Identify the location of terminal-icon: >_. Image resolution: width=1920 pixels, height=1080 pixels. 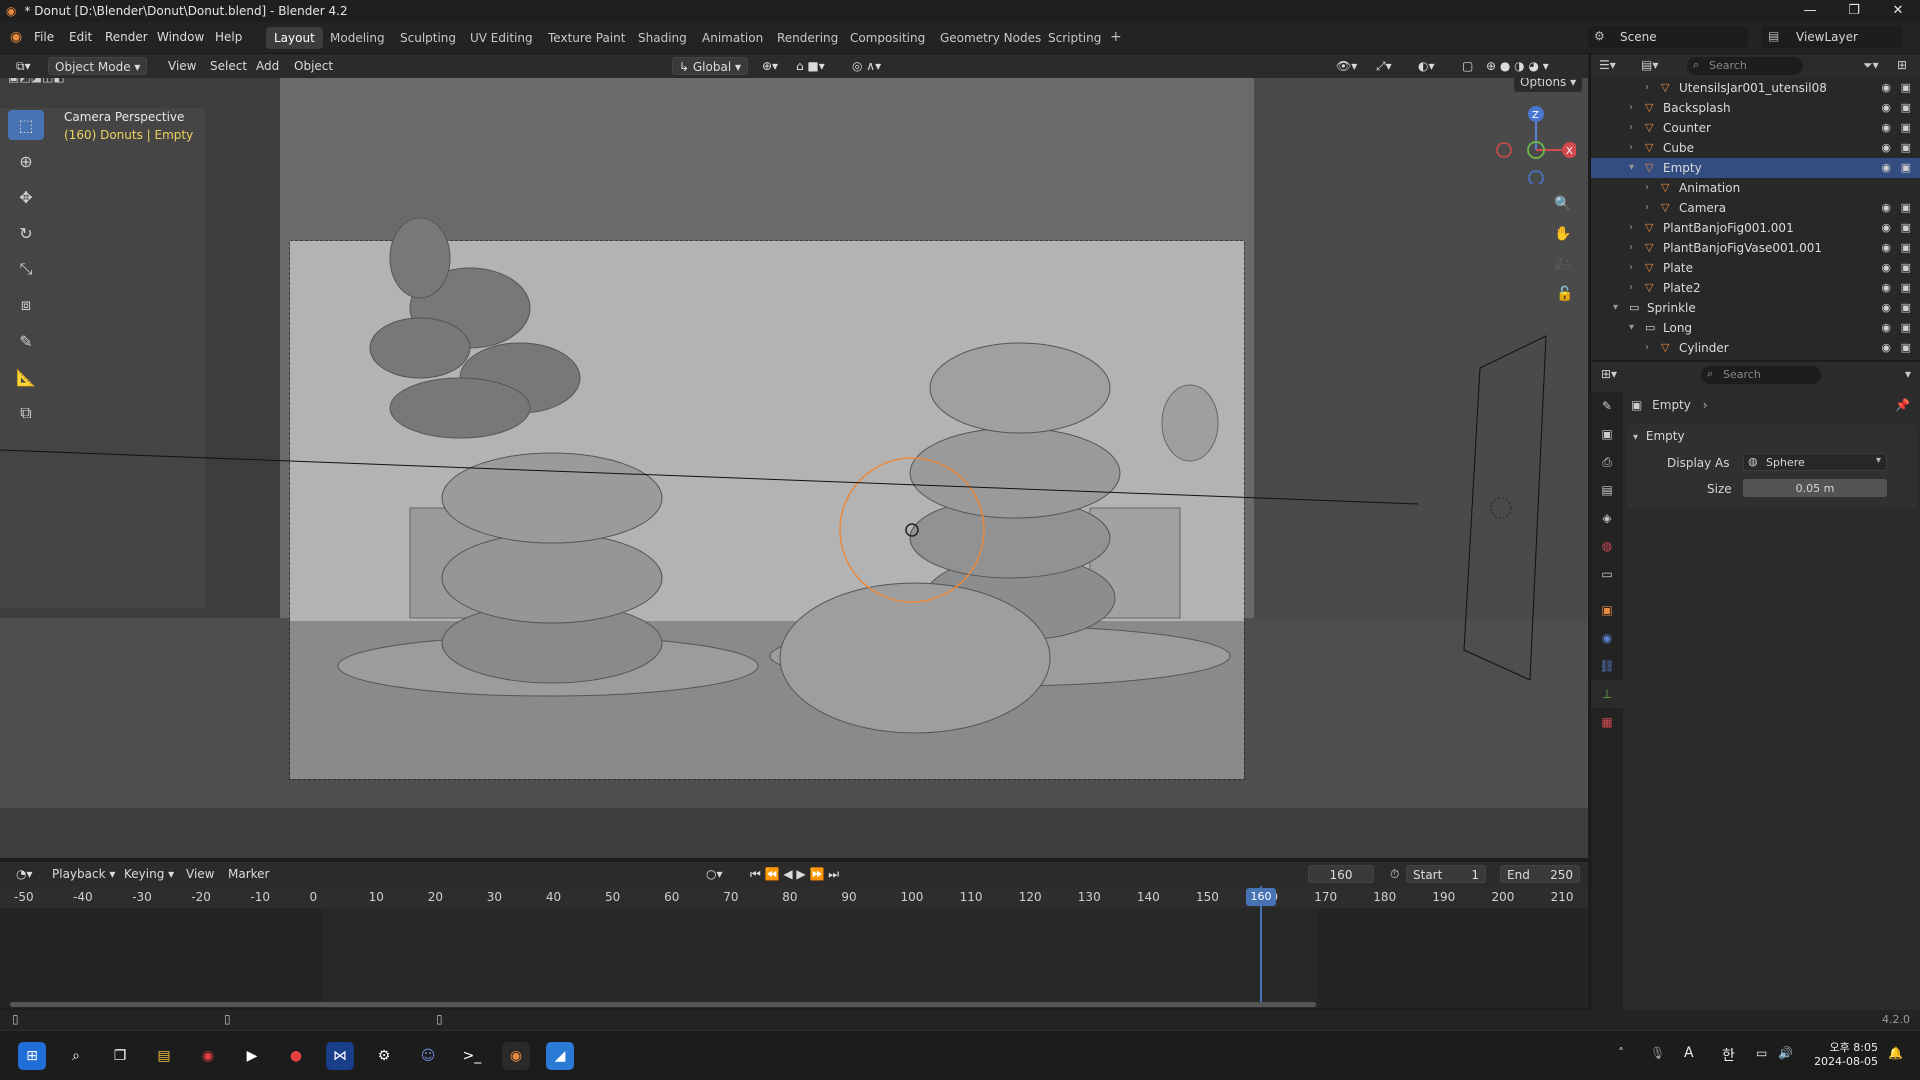
(472, 1056).